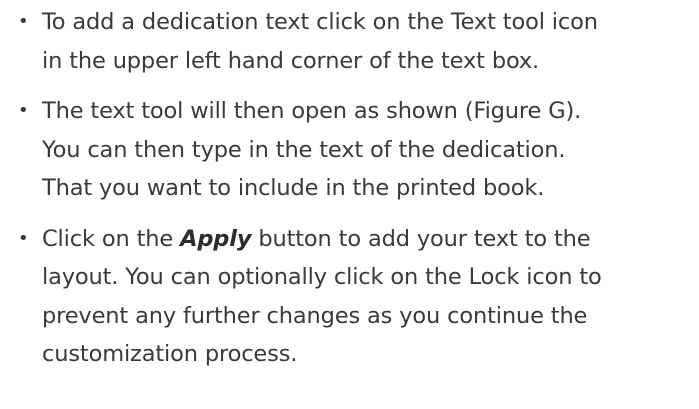 The width and height of the screenshot is (699, 409). Describe the element at coordinates (170, 354) in the screenshot. I see `bullet-3-line-4: customization process.` at that location.